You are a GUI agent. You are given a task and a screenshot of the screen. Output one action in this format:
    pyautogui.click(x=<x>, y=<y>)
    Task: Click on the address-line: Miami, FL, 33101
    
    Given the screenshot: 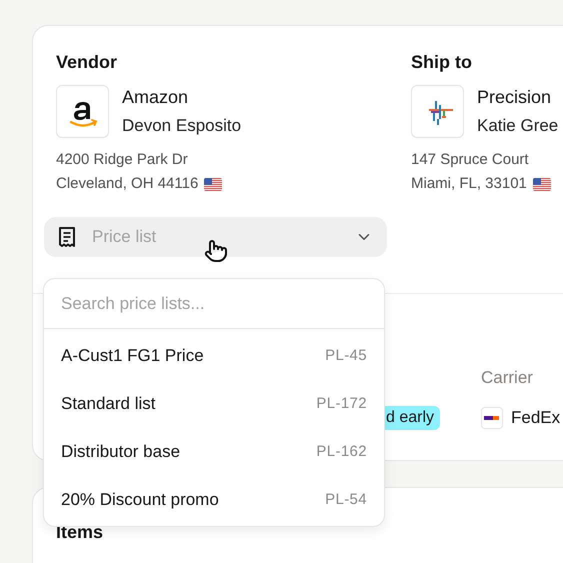 What is the action you would take?
    pyautogui.click(x=487, y=184)
    